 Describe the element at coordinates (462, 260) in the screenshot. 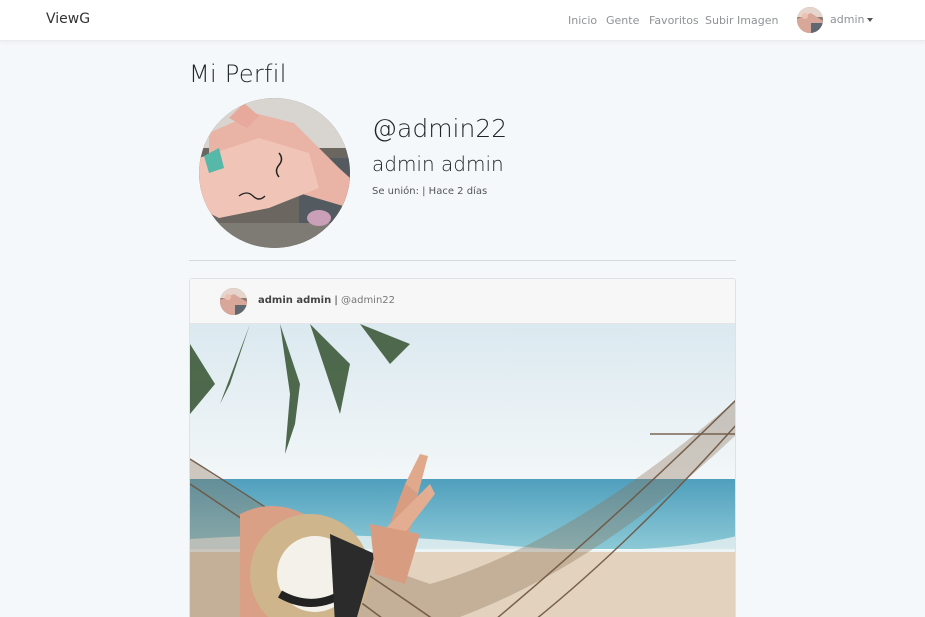

I see `divider` at that location.